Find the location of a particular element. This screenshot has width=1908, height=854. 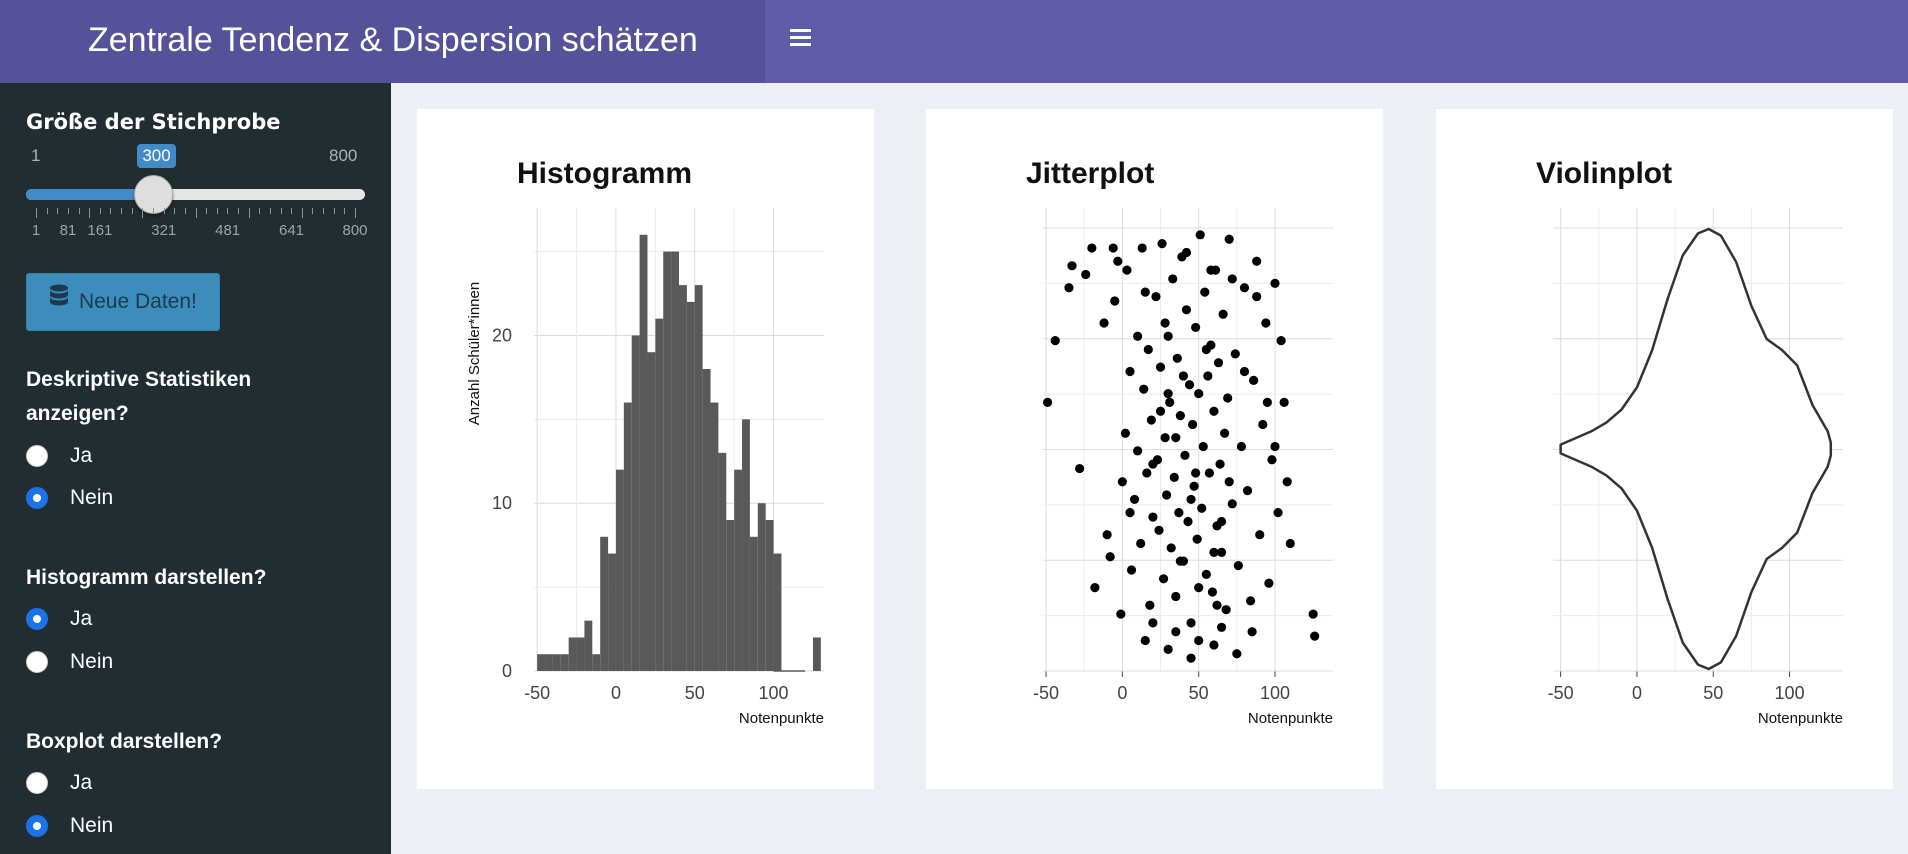

hamburger-menu-icon is located at coordinates (801, 40).